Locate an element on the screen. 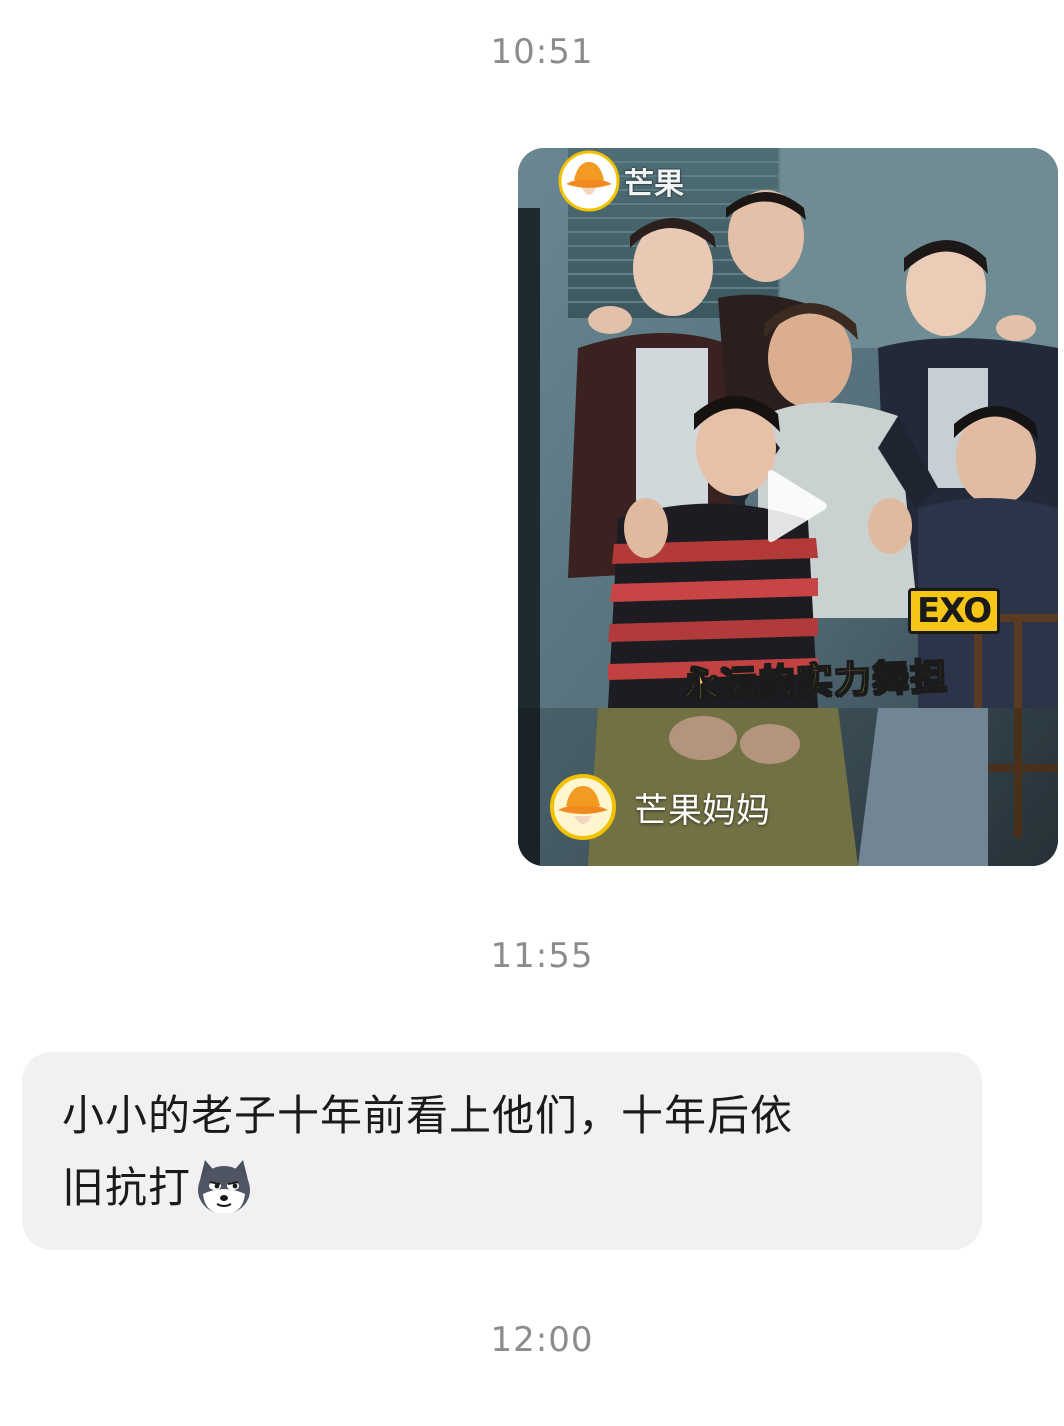  play-icon is located at coordinates (790, 506).